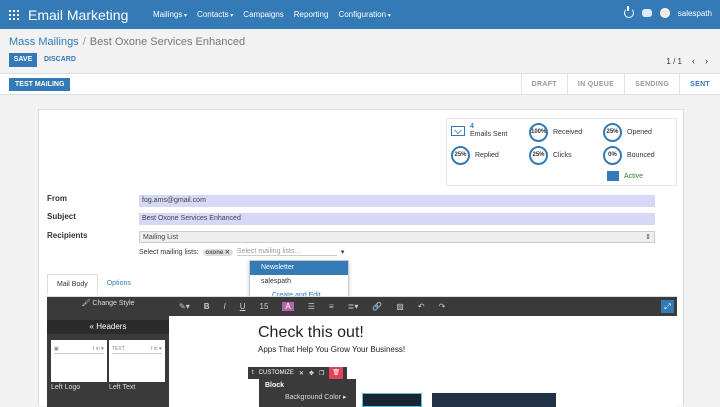  I want to click on background-color-item: Background Color ▸, so click(307, 397).